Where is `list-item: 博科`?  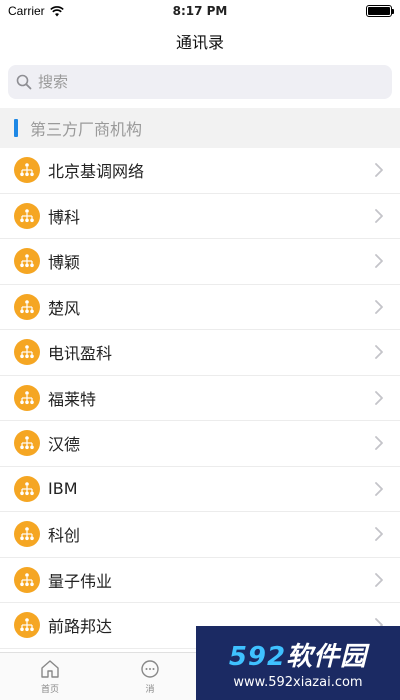
list-item: 博科 is located at coordinates (200, 216).